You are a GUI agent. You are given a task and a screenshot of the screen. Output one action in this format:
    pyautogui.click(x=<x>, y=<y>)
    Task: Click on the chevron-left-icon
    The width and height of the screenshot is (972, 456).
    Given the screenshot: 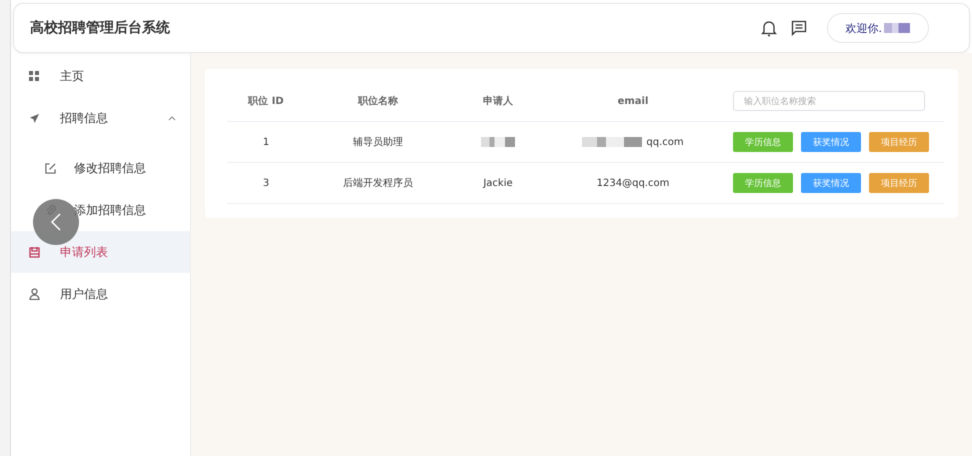 What is the action you would take?
    pyautogui.click(x=56, y=222)
    